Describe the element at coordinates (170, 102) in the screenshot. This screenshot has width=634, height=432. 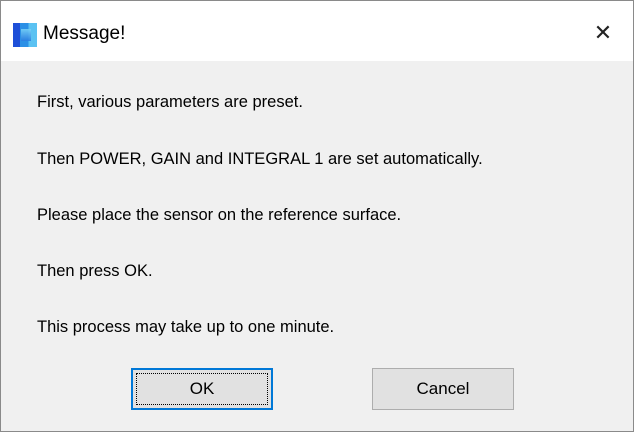
I see `message-line-1: First, various parameters are preset.` at that location.